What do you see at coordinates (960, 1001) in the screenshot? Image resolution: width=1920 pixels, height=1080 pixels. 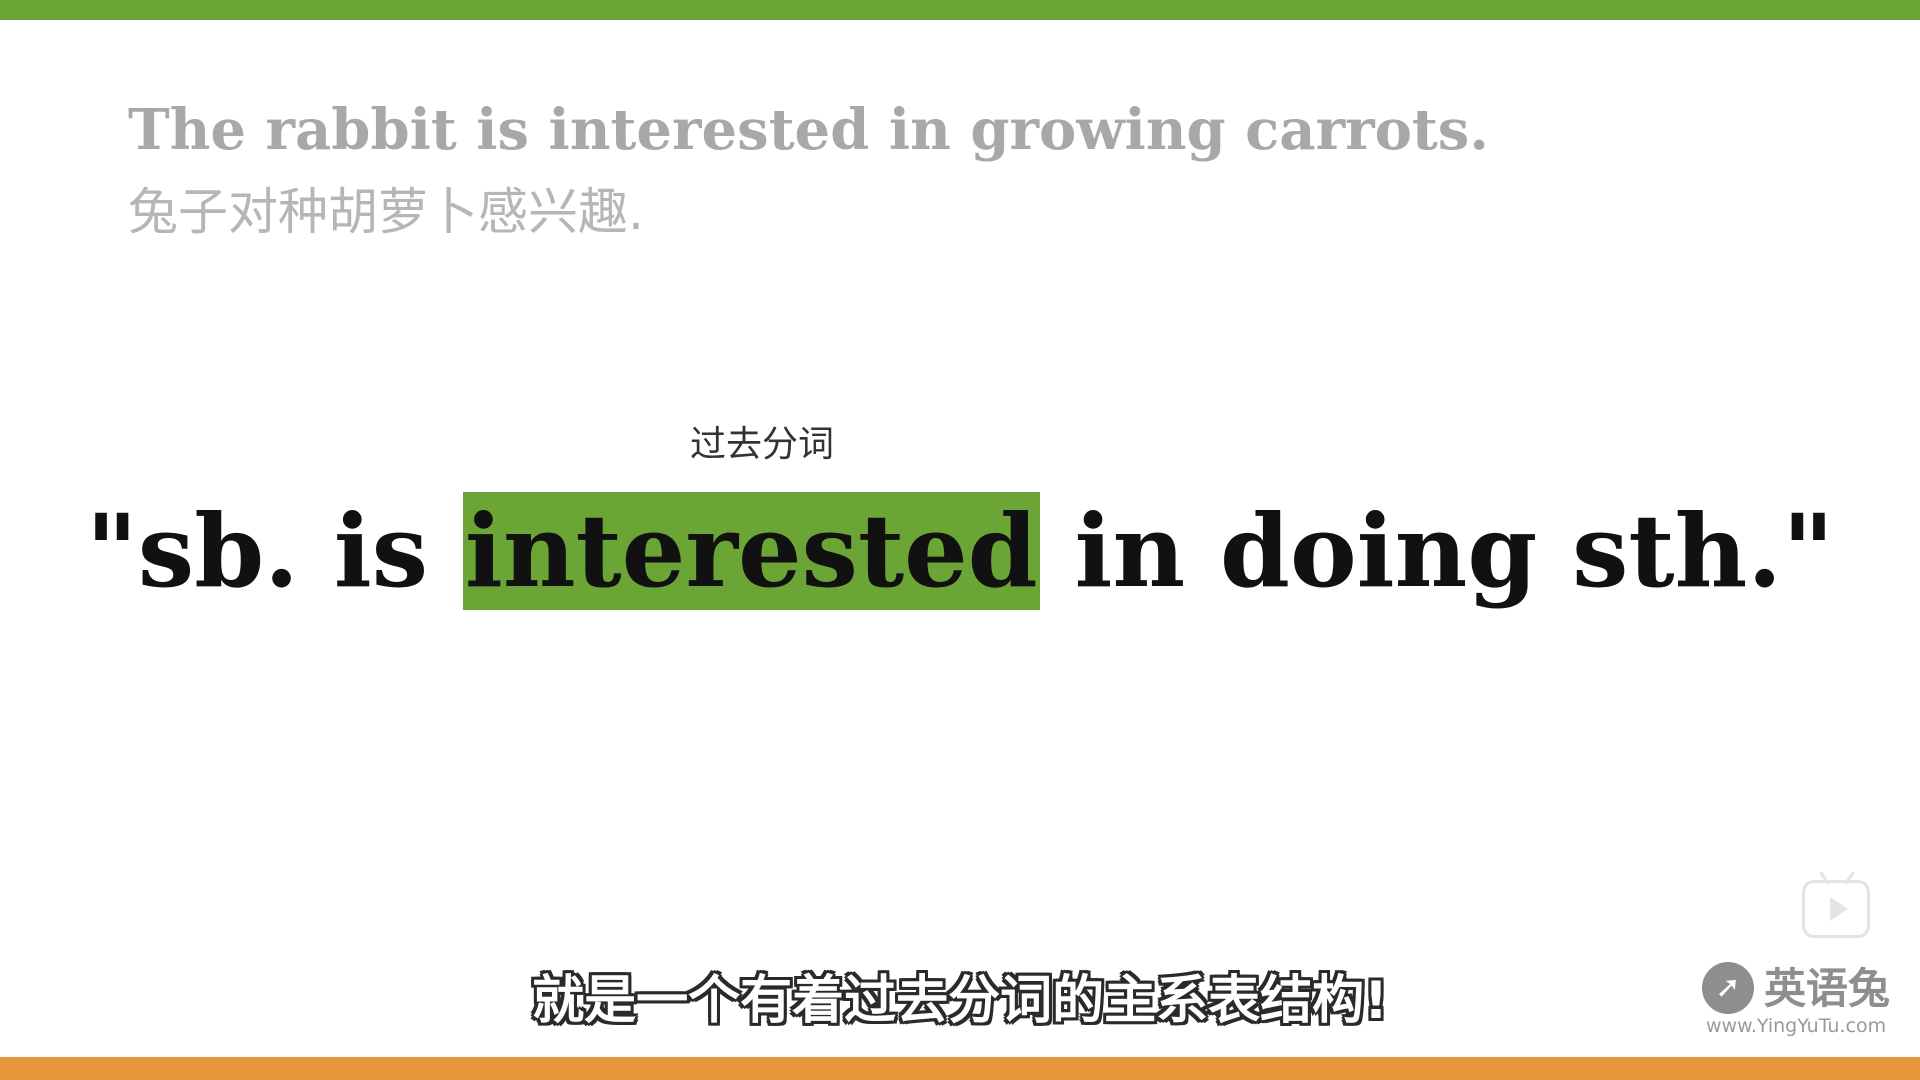 I see `video-subtitle: 就是一个有着过去分词的主系表结构!` at bounding box center [960, 1001].